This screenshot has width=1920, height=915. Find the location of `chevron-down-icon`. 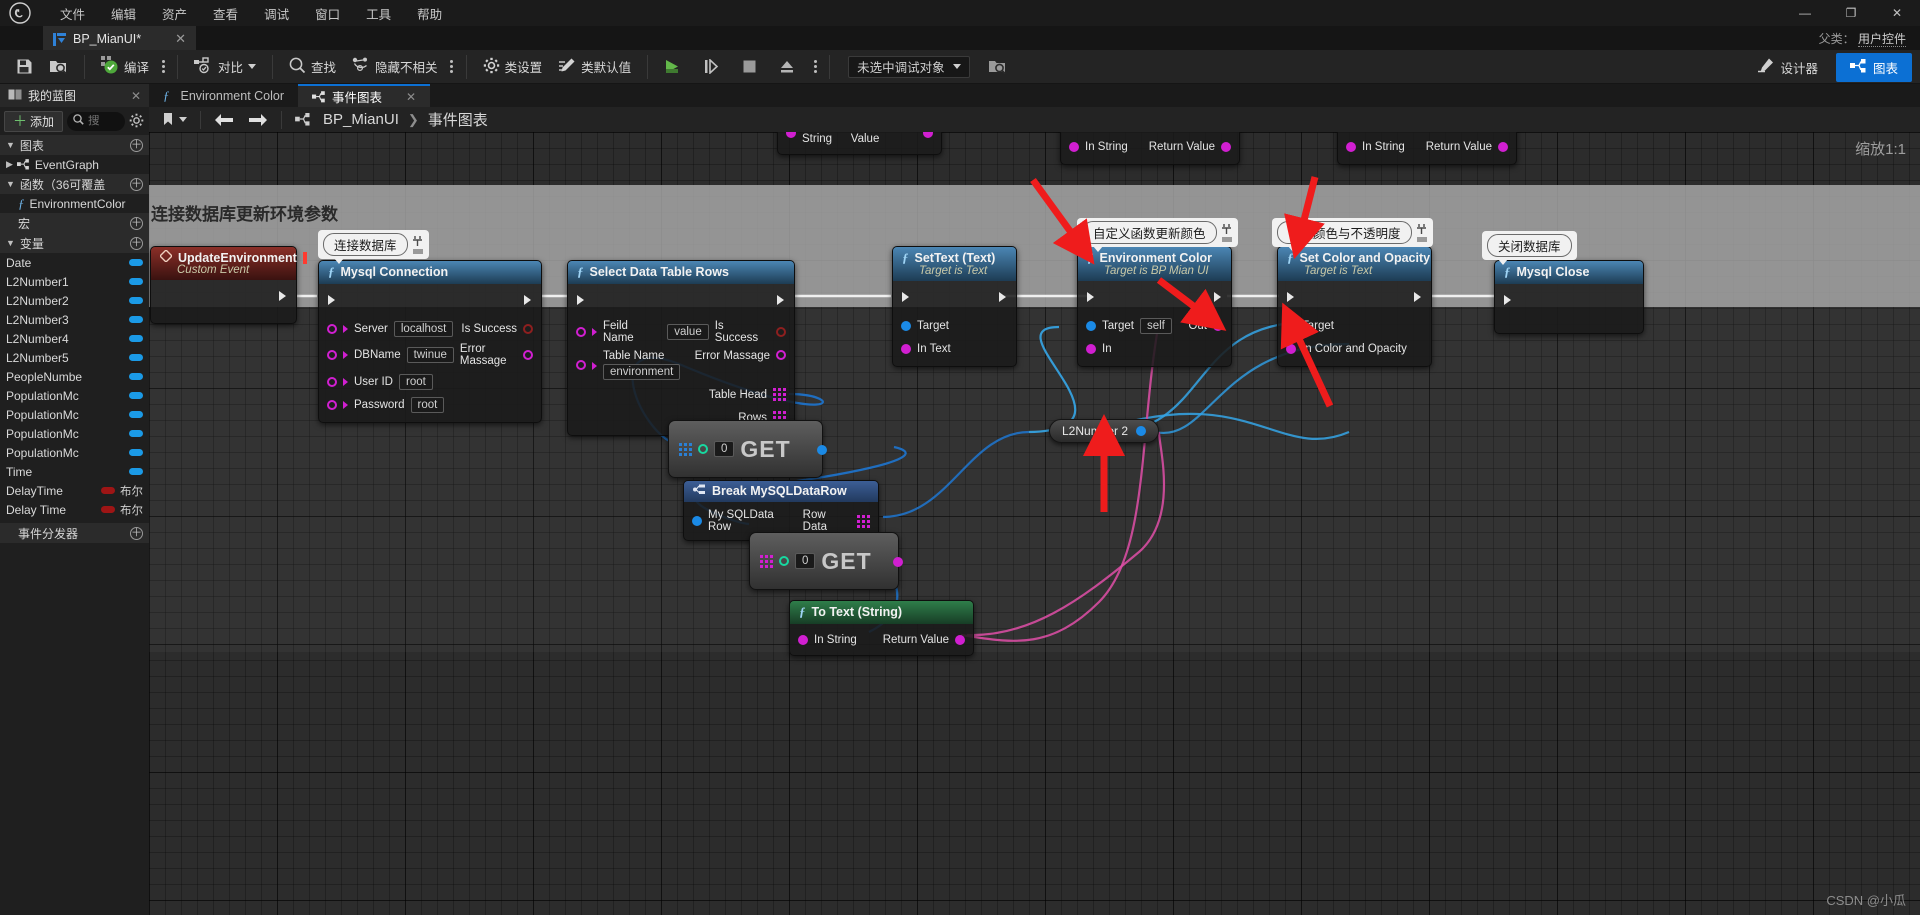

chevron-down-icon is located at coordinates (252, 66).